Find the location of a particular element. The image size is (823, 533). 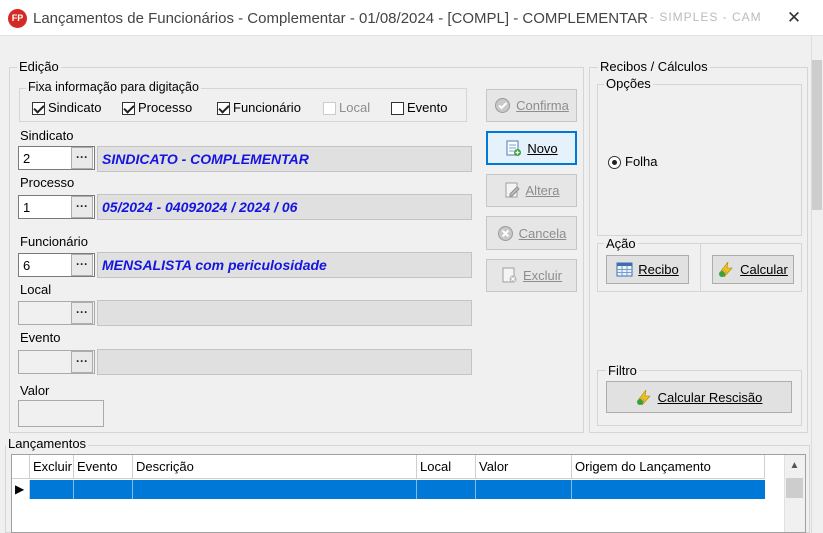

novo-button: Novo is located at coordinates (531, 148).